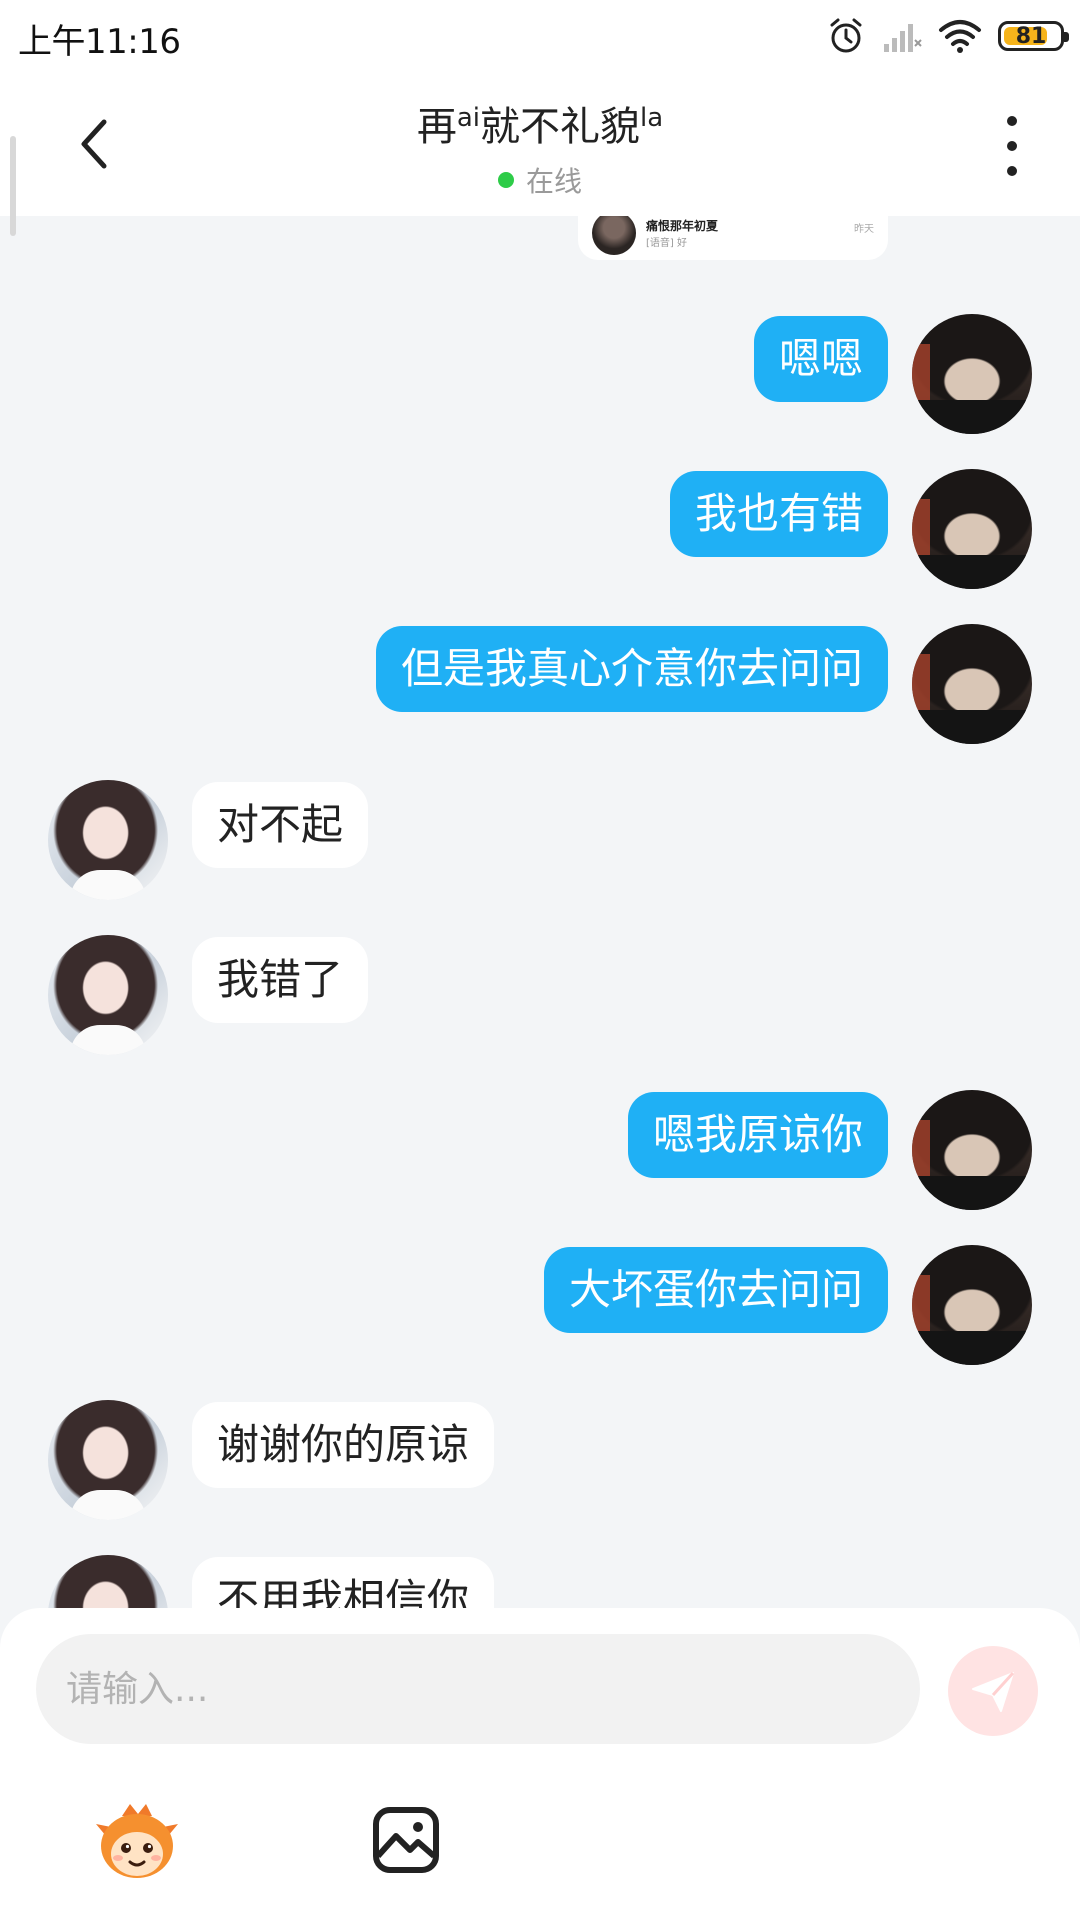 The width and height of the screenshot is (1080, 1920). What do you see at coordinates (540, 531) in the screenshot?
I see `message-row: 我也有错` at bounding box center [540, 531].